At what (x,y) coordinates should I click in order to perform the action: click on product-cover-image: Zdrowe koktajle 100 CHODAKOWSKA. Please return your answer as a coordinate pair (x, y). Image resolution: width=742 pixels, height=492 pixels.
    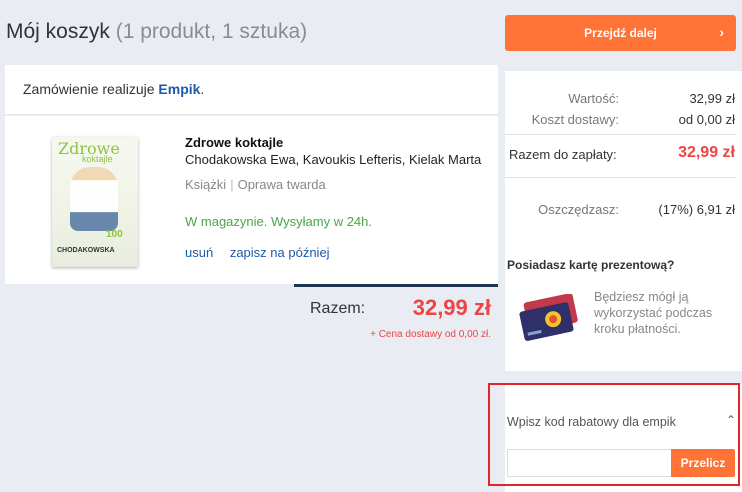
    Looking at the image, I should click on (95, 202).